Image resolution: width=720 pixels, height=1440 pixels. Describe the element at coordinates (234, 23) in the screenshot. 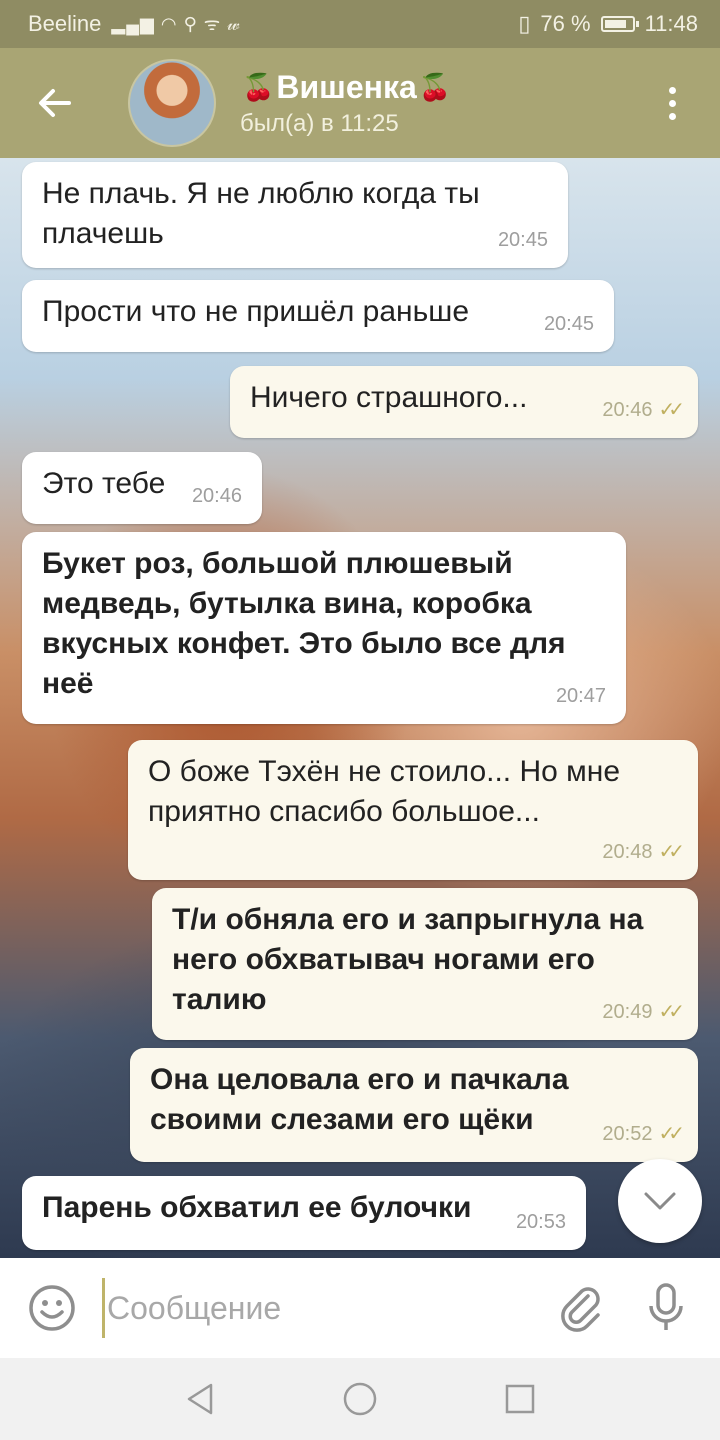

I see `w-icon: 𝓌` at that location.